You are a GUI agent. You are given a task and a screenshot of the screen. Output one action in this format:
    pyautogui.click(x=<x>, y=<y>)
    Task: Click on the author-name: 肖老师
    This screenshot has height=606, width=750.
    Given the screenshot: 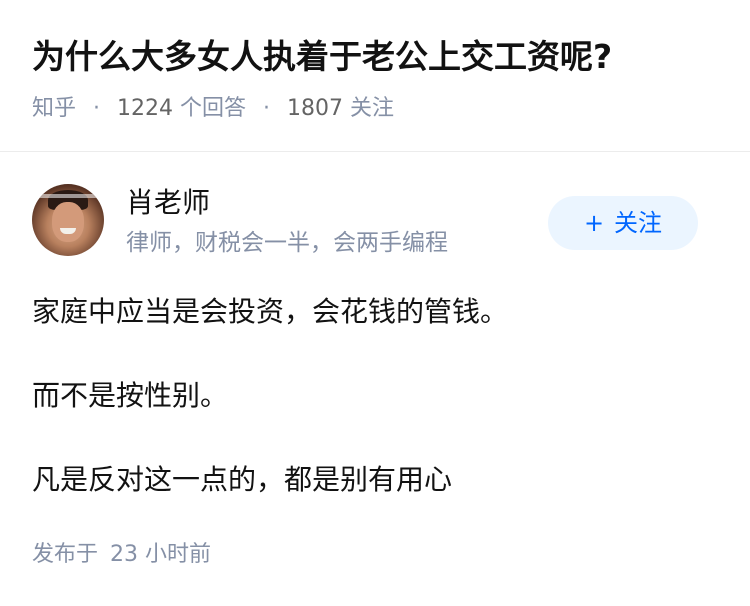 What is the action you would take?
    pyautogui.click(x=168, y=203)
    